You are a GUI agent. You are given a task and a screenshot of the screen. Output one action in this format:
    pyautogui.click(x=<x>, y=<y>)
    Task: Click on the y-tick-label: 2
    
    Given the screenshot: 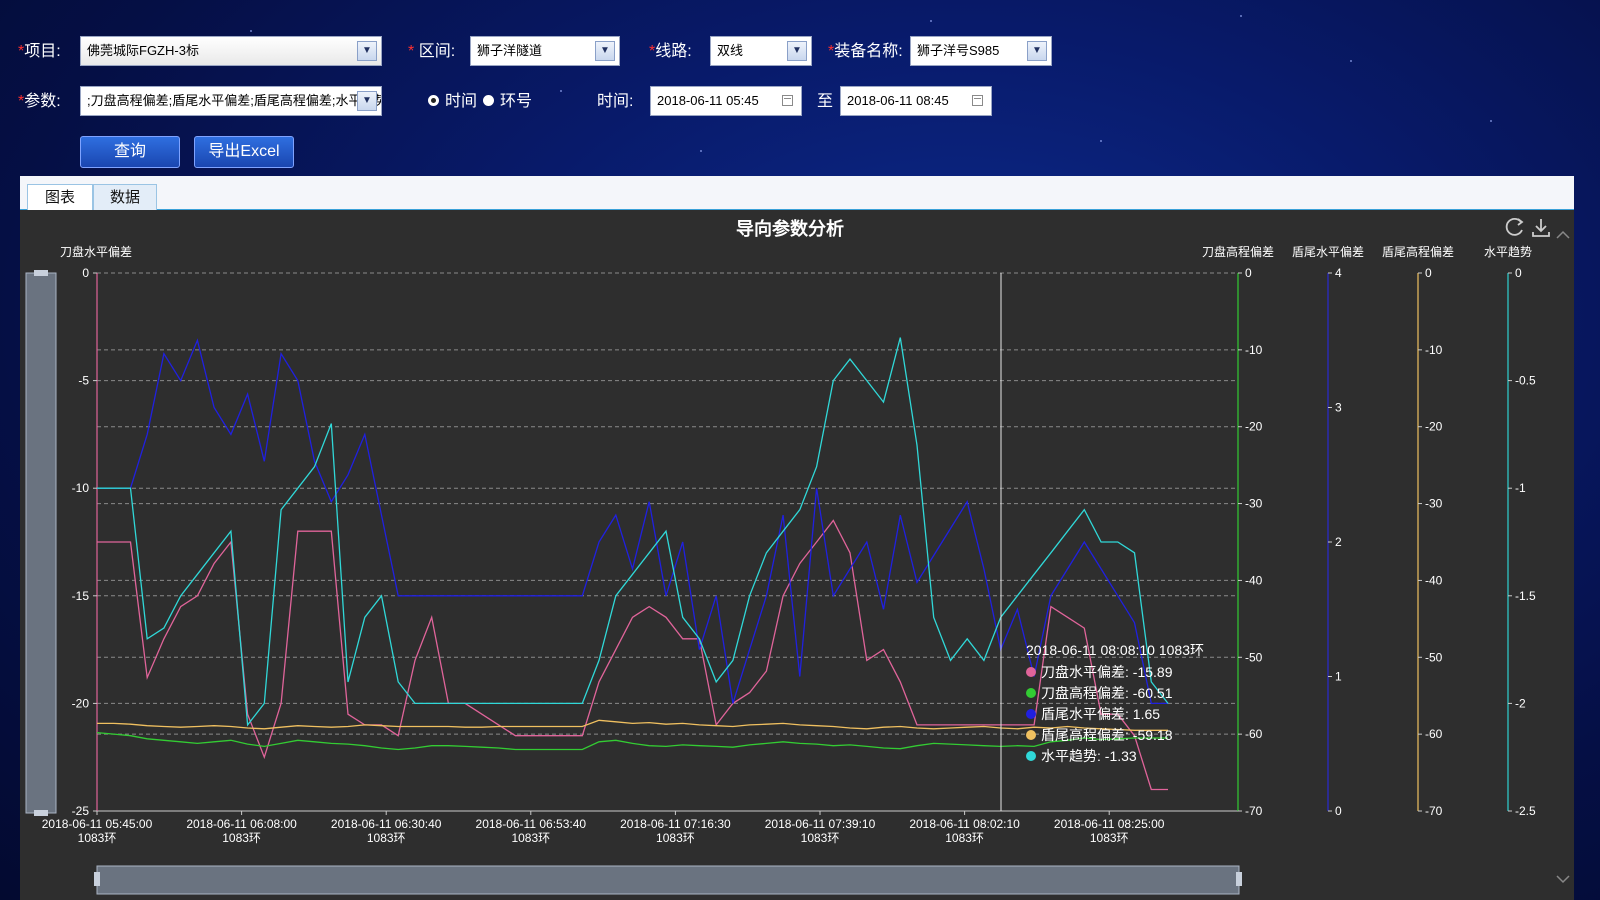 What is the action you would take?
    pyautogui.click(x=1338, y=542)
    